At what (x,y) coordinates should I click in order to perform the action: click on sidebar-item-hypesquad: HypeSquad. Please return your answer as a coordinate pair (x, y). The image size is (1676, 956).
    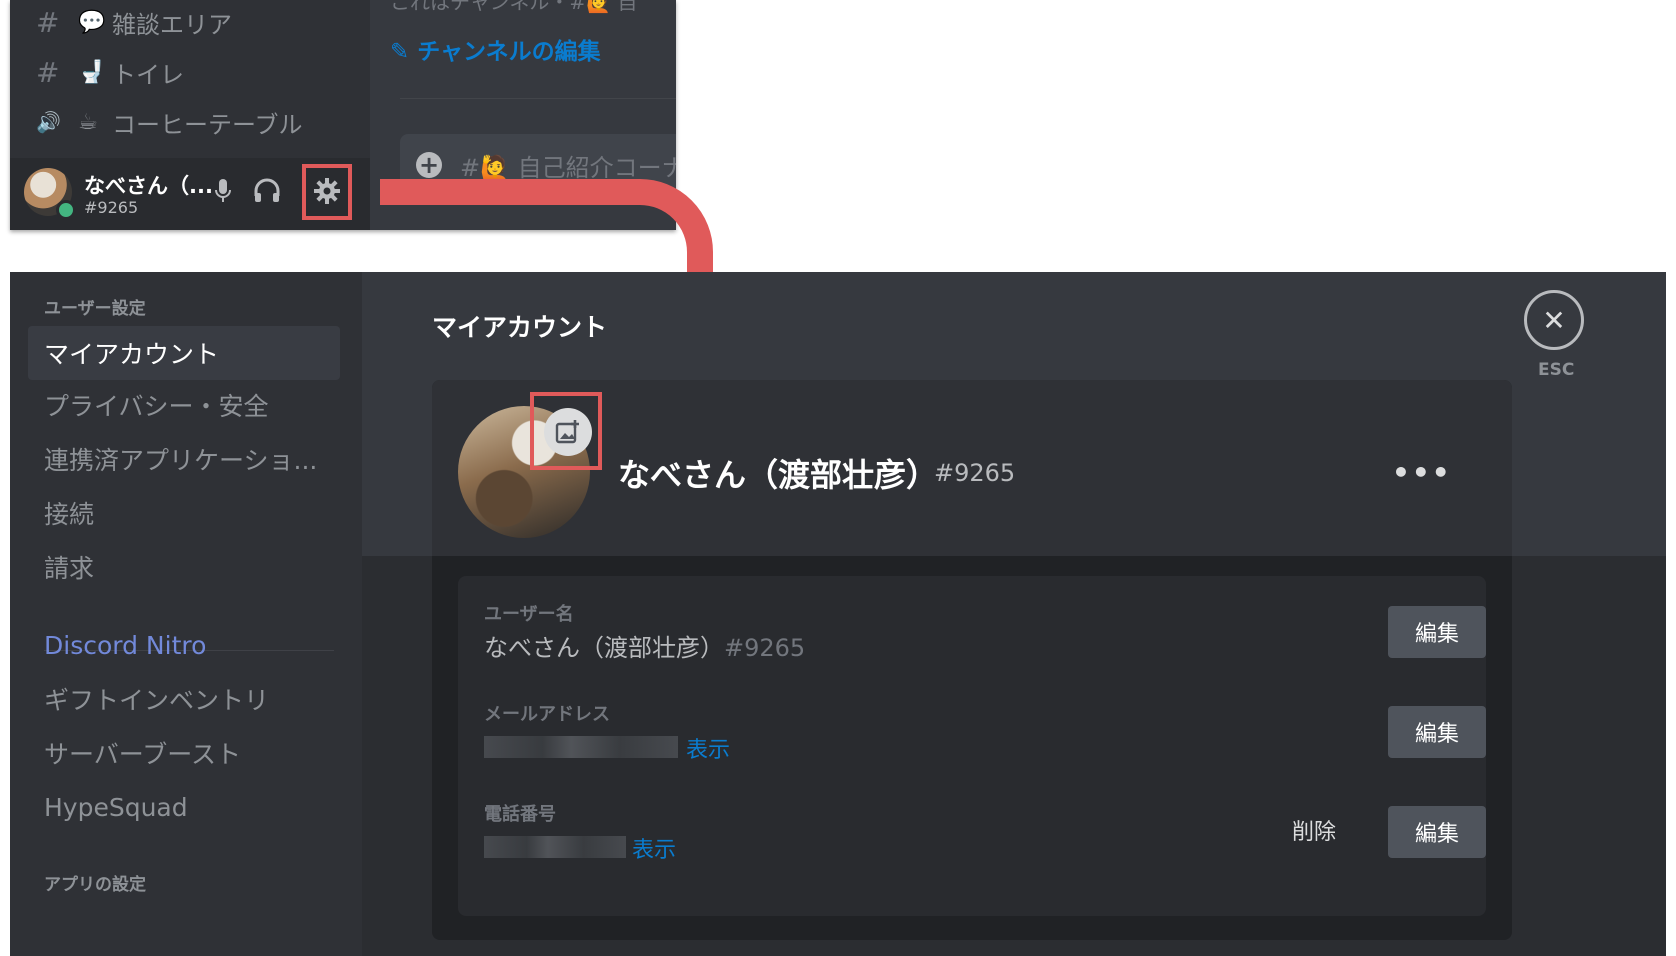
    Looking at the image, I should click on (184, 807).